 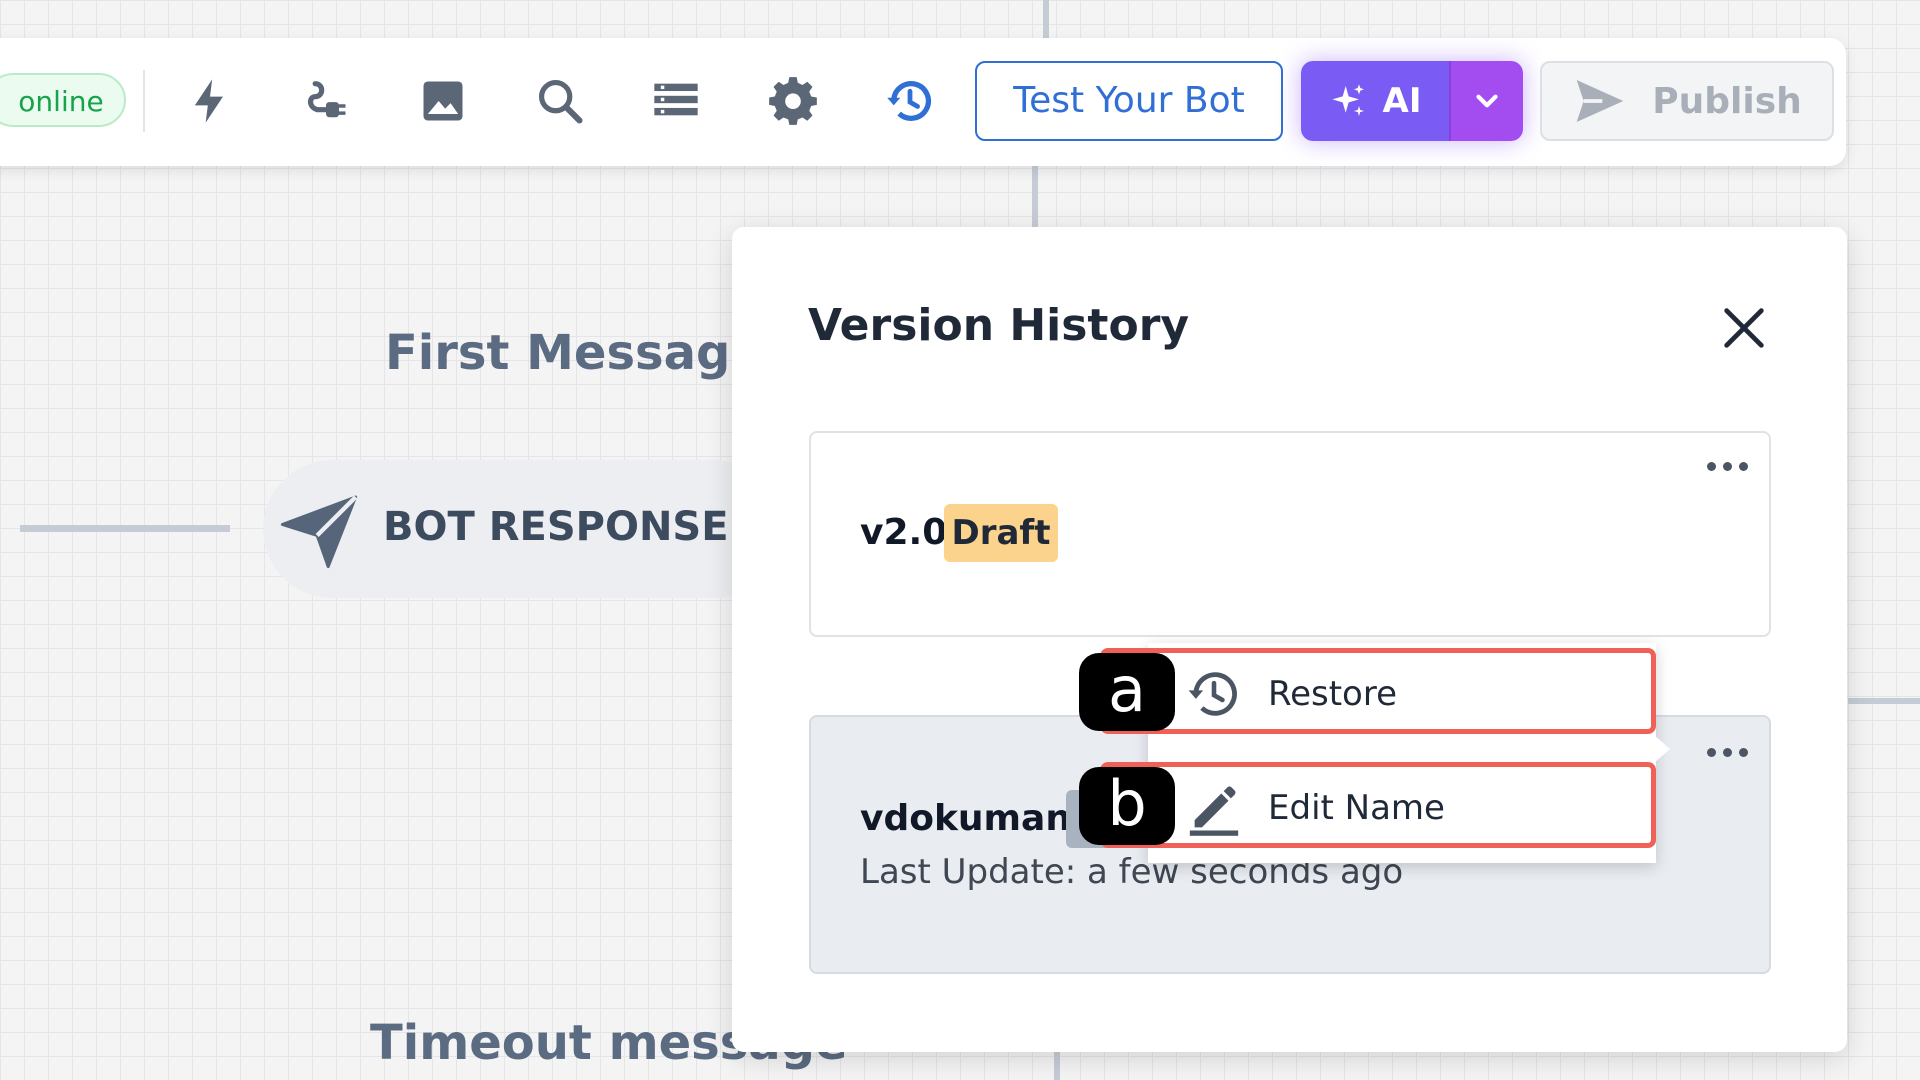 What do you see at coordinates (1214, 808) in the screenshot?
I see `pencil-icon` at bounding box center [1214, 808].